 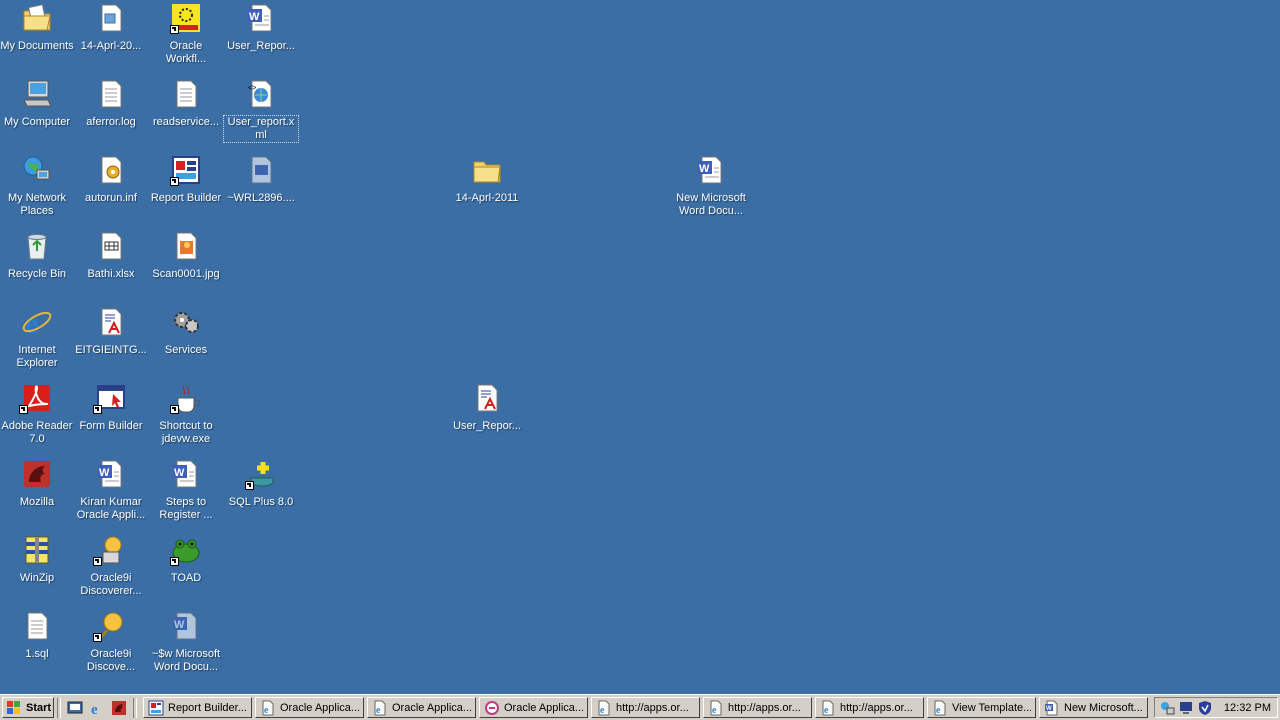 What do you see at coordinates (156, 707) in the screenshot?
I see `report-builder-icon` at bounding box center [156, 707].